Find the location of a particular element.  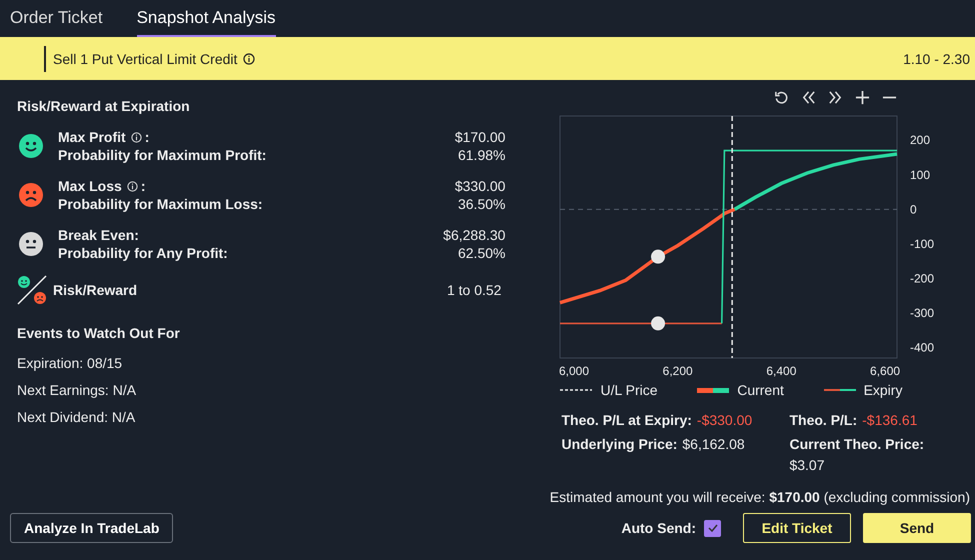

y-tick-label: -400 is located at coordinates (922, 347).